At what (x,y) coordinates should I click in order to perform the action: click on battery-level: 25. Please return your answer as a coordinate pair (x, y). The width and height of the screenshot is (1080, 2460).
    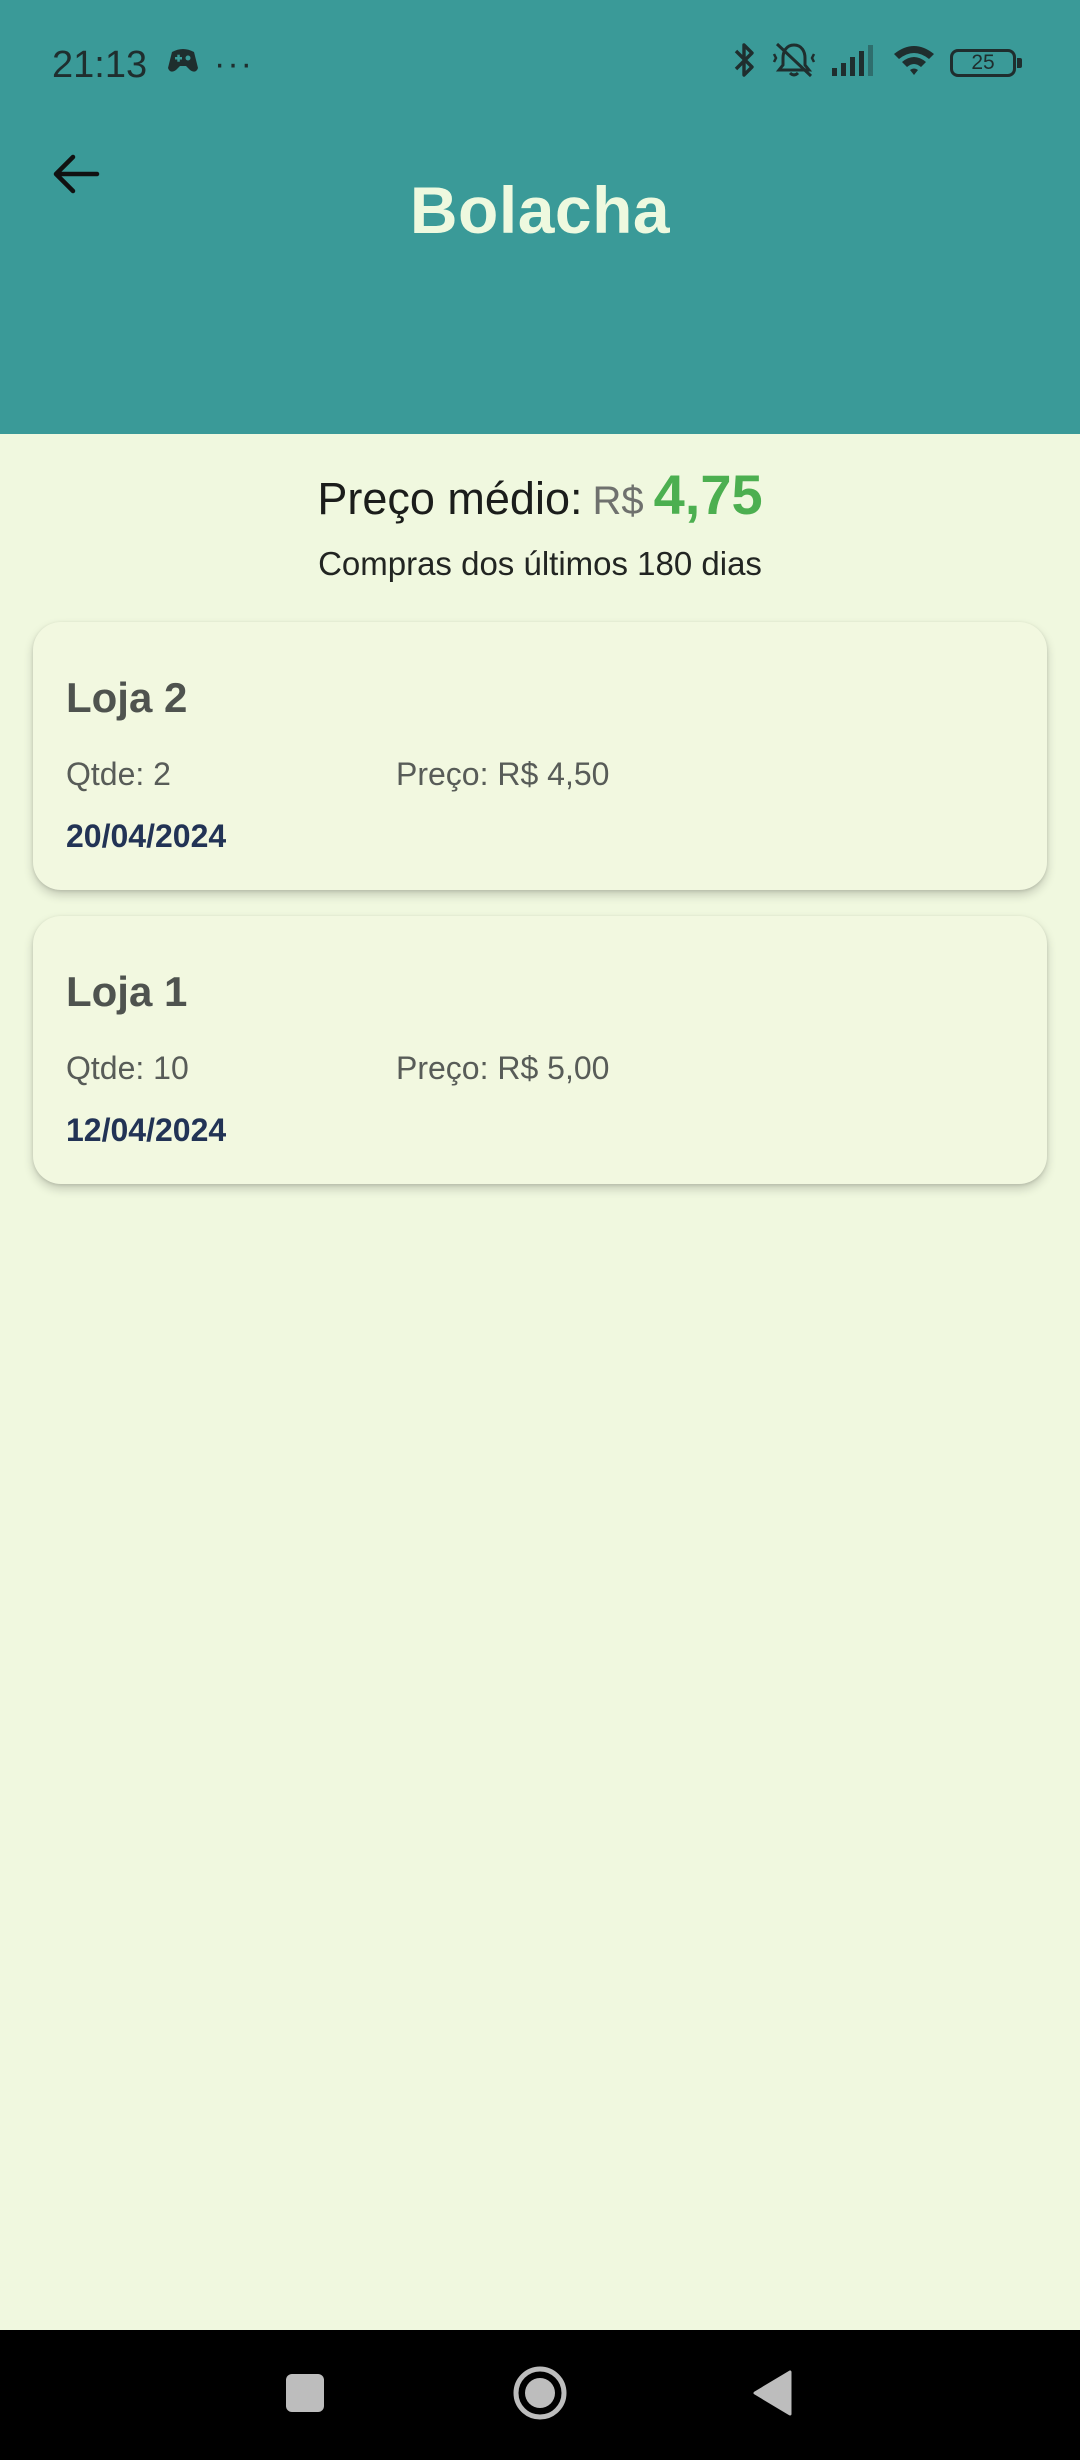
    Looking at the image, I should click on (983, 62).